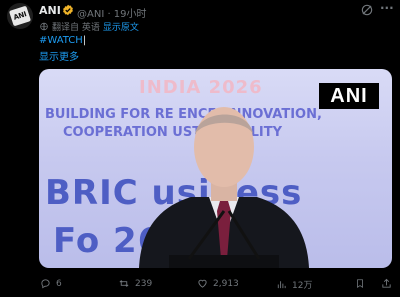  I want to click on bookmark-icon, so click(360, 284).